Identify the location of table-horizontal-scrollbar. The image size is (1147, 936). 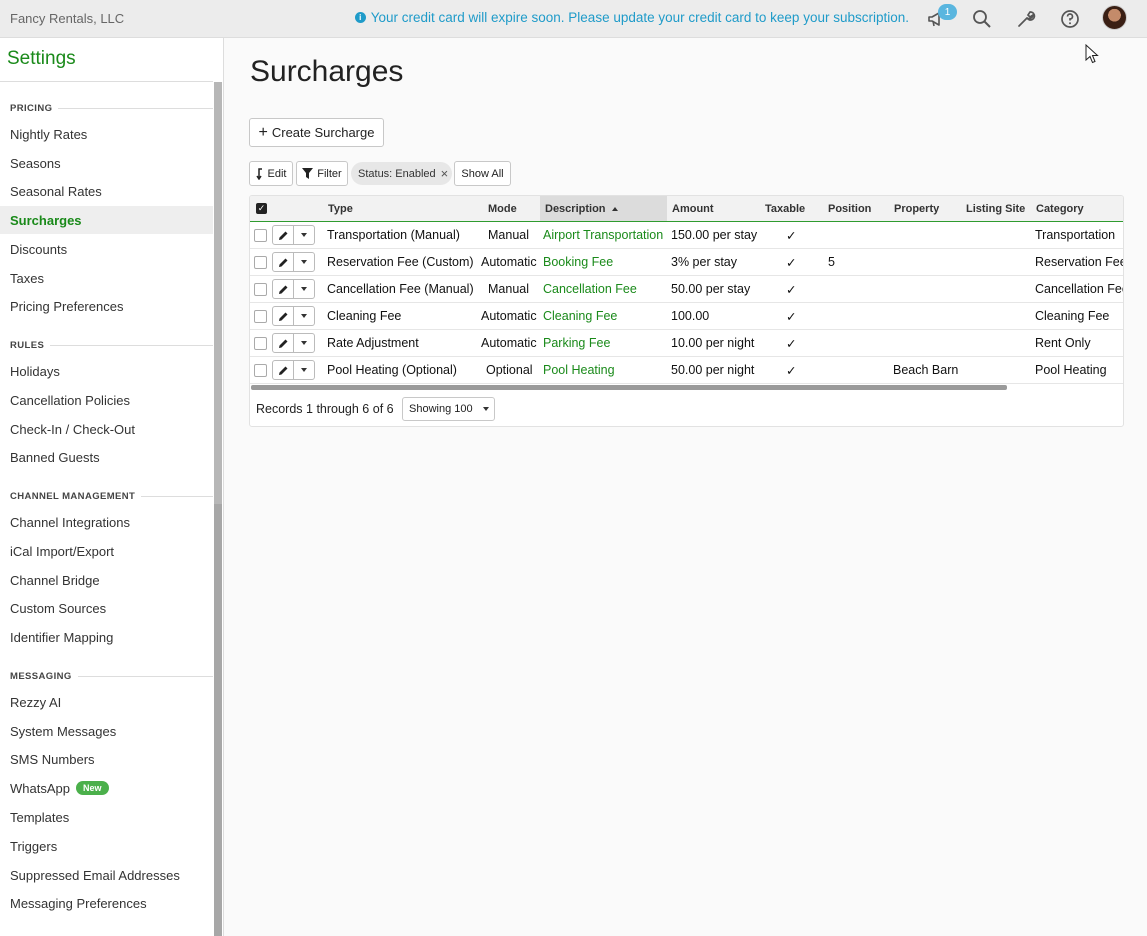
(629, 387).